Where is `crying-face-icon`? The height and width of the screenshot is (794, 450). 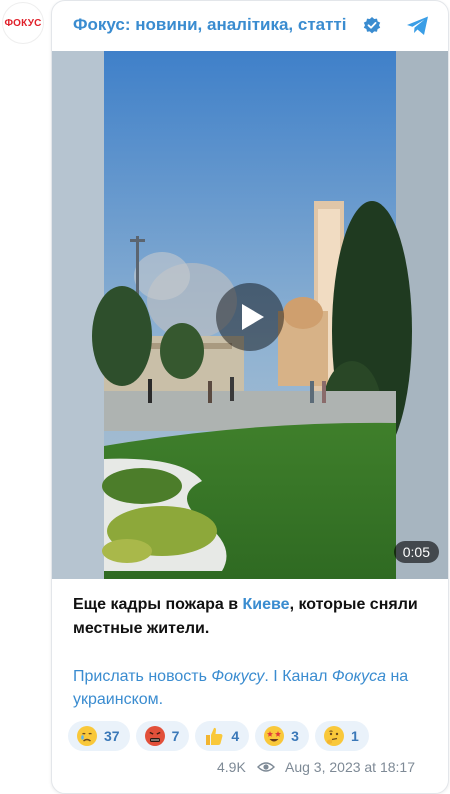
crying-face-icon is located at coordinates (87, 736).